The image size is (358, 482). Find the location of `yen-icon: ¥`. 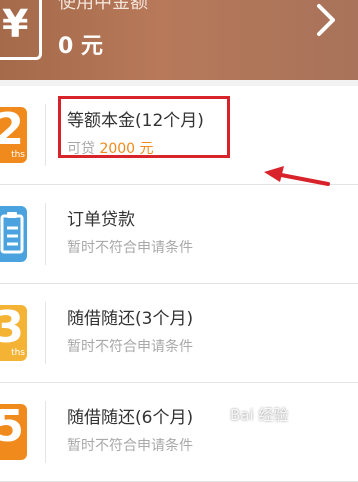

yen-icon: ¥ is located at coordinates (21, 30).